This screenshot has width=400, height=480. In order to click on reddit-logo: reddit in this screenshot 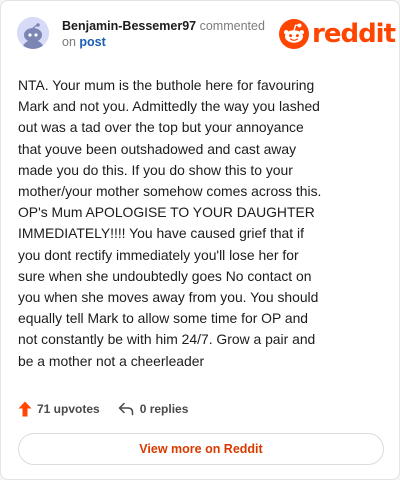, I will do `click(337, 34)`.